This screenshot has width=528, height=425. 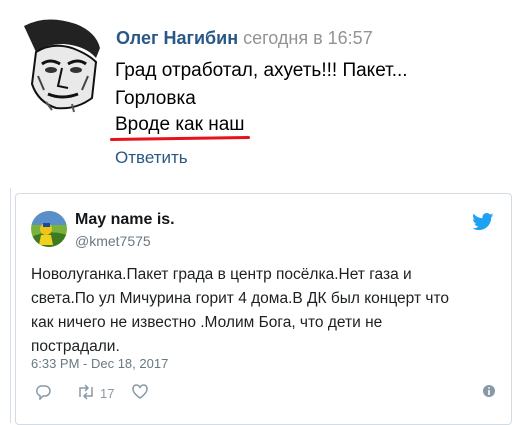 What do you see at coordinates (263, 395) in the screenshot?
I see `tweet-actions: 17` at bounding box center [263, 395].